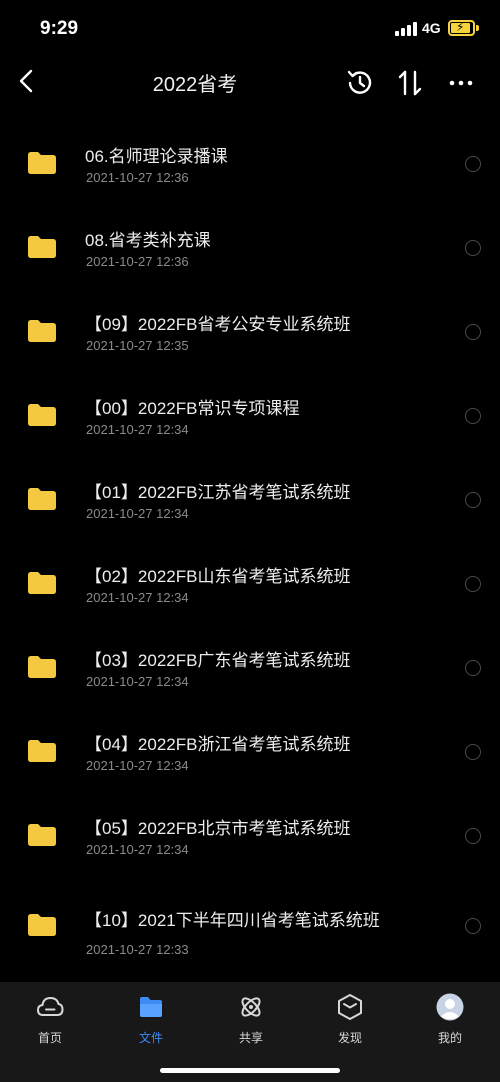  Describe the element at coordinates (431, 28) in the screenshot. I see `network-label: 4G` at that location.